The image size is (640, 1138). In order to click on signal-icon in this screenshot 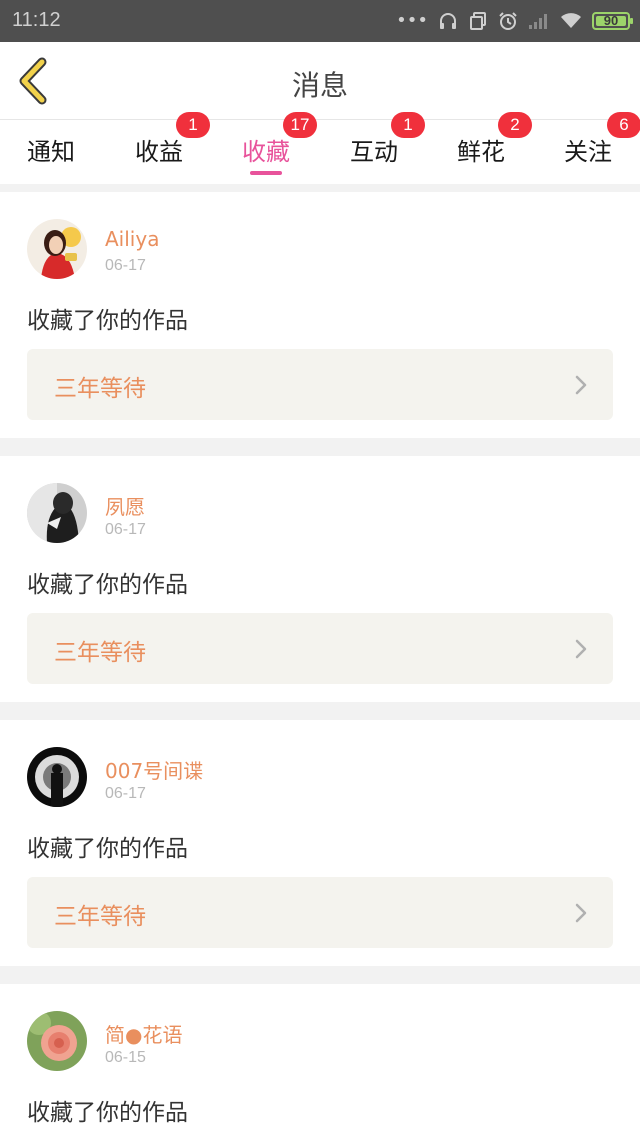, I will do `click(539, 21)`.